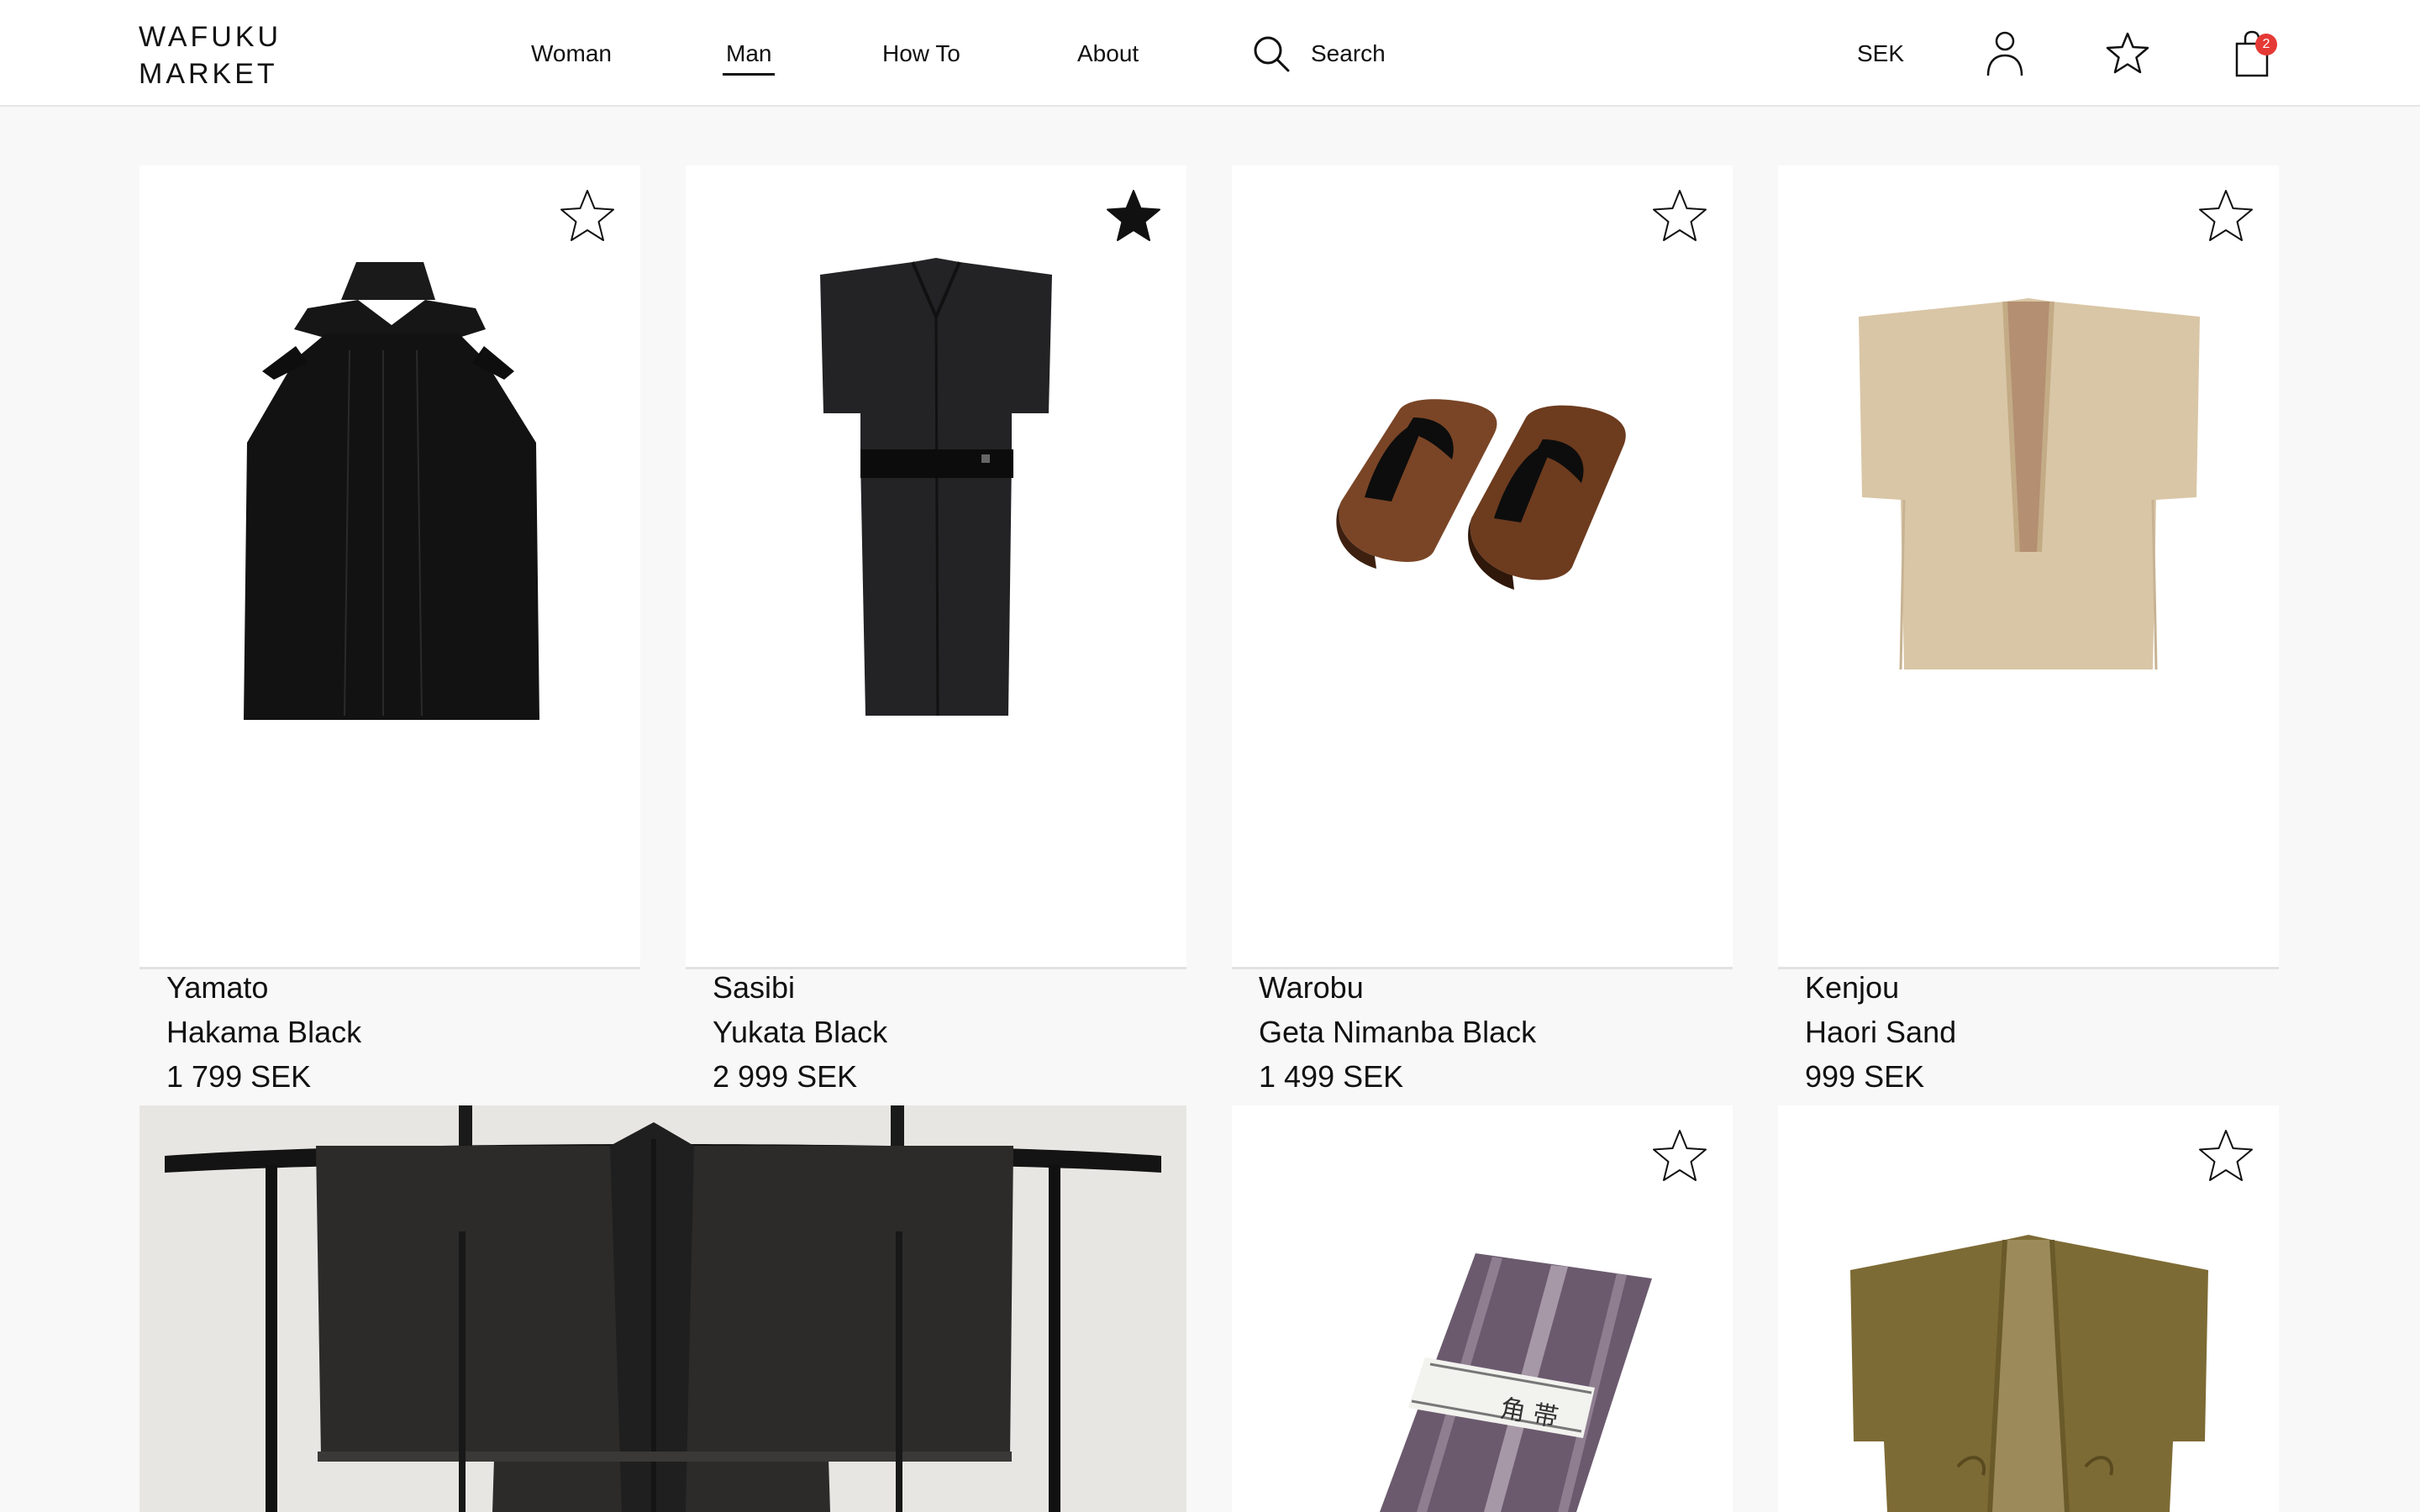 The height and width of the screenshot is (1512, 2420). Describe the element at coordinates (1348, 53) in the screenshot. I see `search-label: Search` at that location.